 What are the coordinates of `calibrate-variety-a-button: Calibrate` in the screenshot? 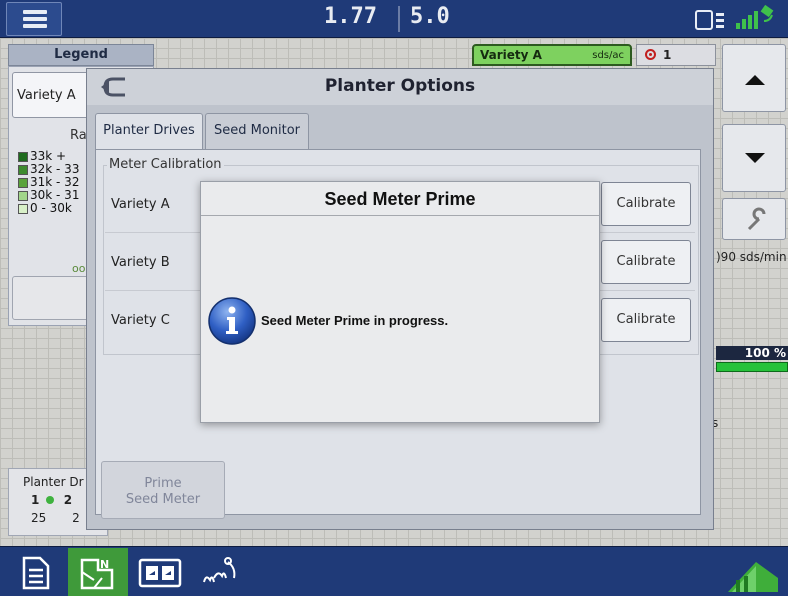 It's located at (646, 204).